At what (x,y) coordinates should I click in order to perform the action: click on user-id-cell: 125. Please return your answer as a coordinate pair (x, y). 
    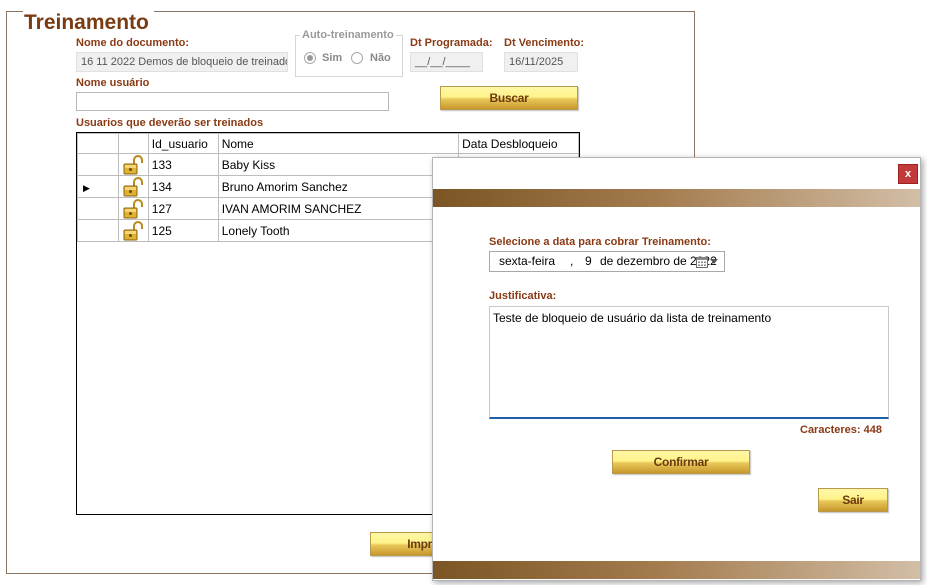
    Looking at the image, I should click on (183, 230).